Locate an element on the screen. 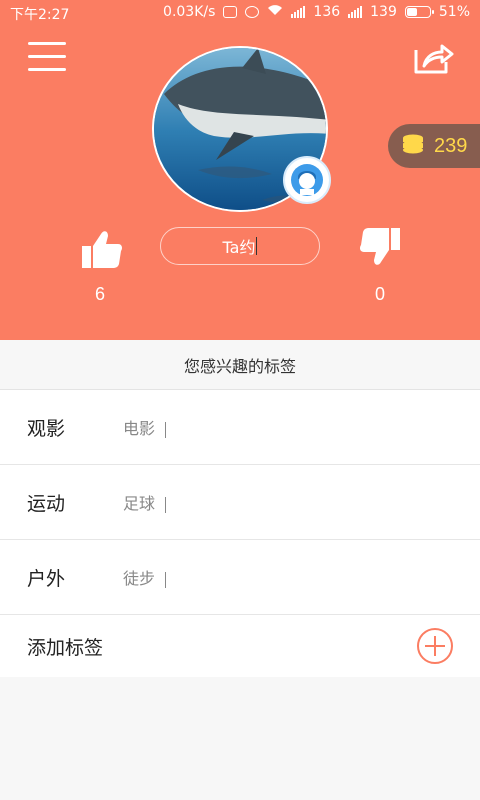  status-time: 下午2:27 is located at coordinates (40, 15).